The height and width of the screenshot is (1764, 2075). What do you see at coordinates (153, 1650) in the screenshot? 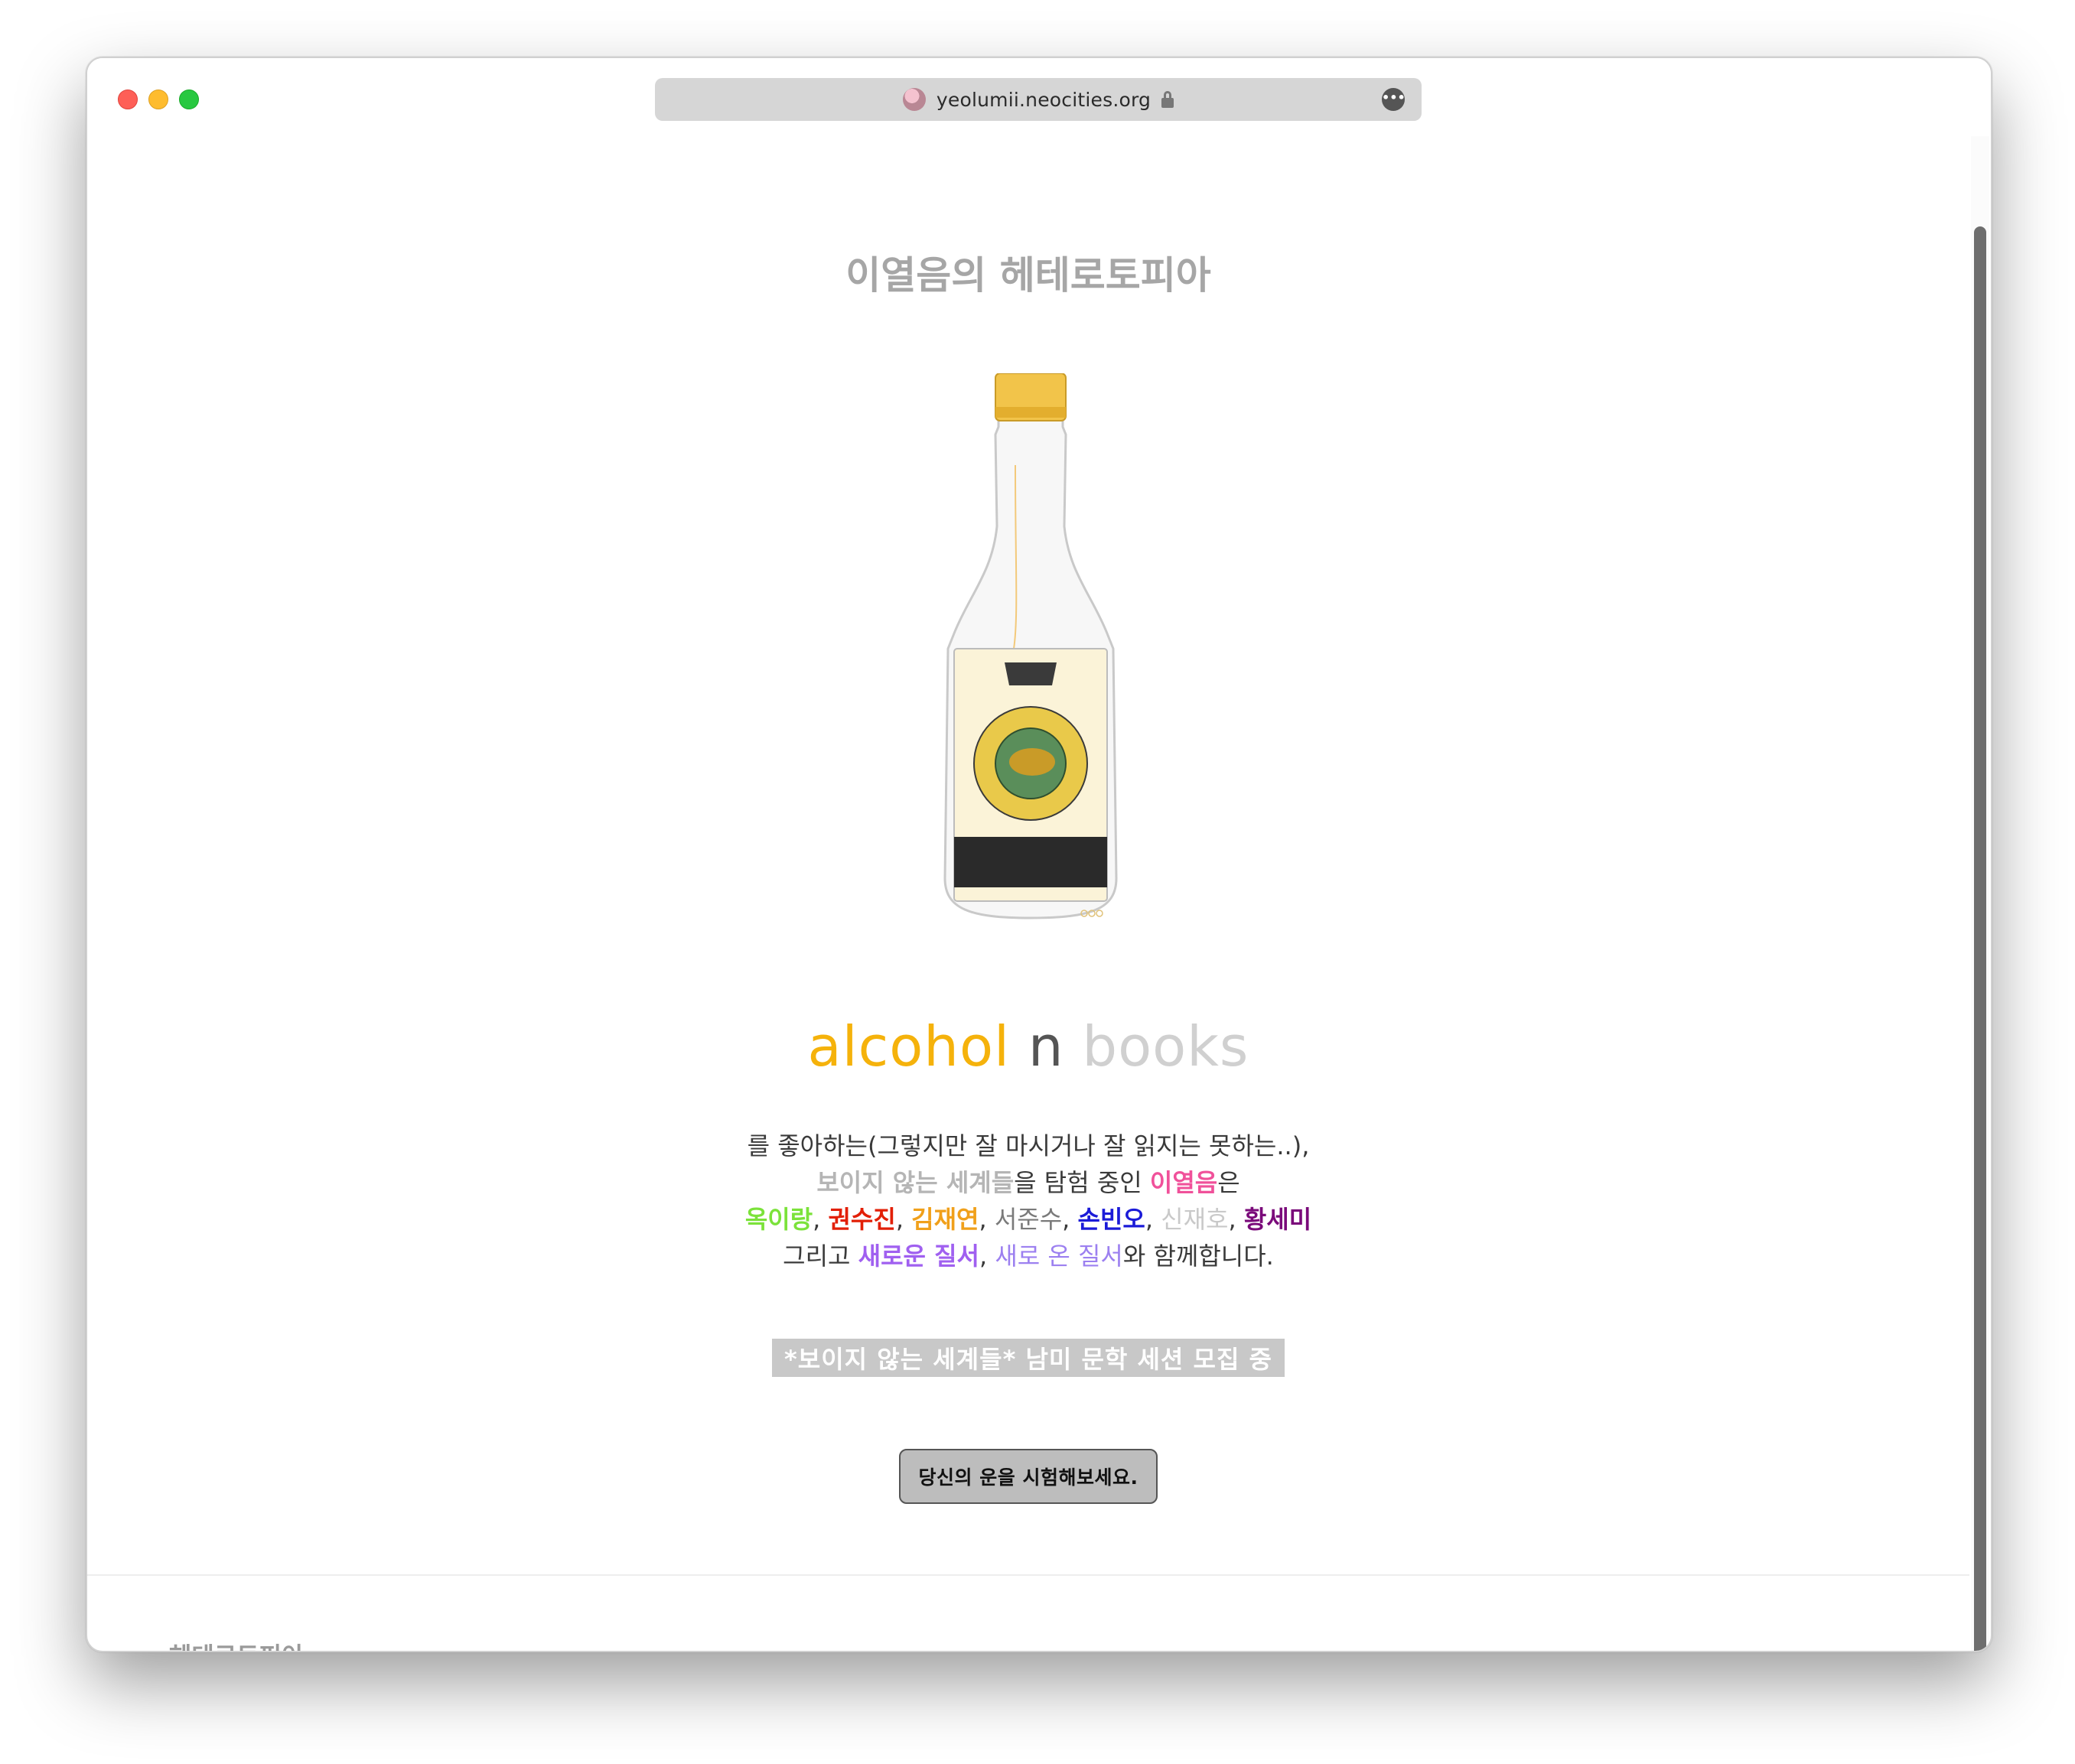
I see `disclosure-triangle-icon: ▶` at bounding box center [153, 1650].